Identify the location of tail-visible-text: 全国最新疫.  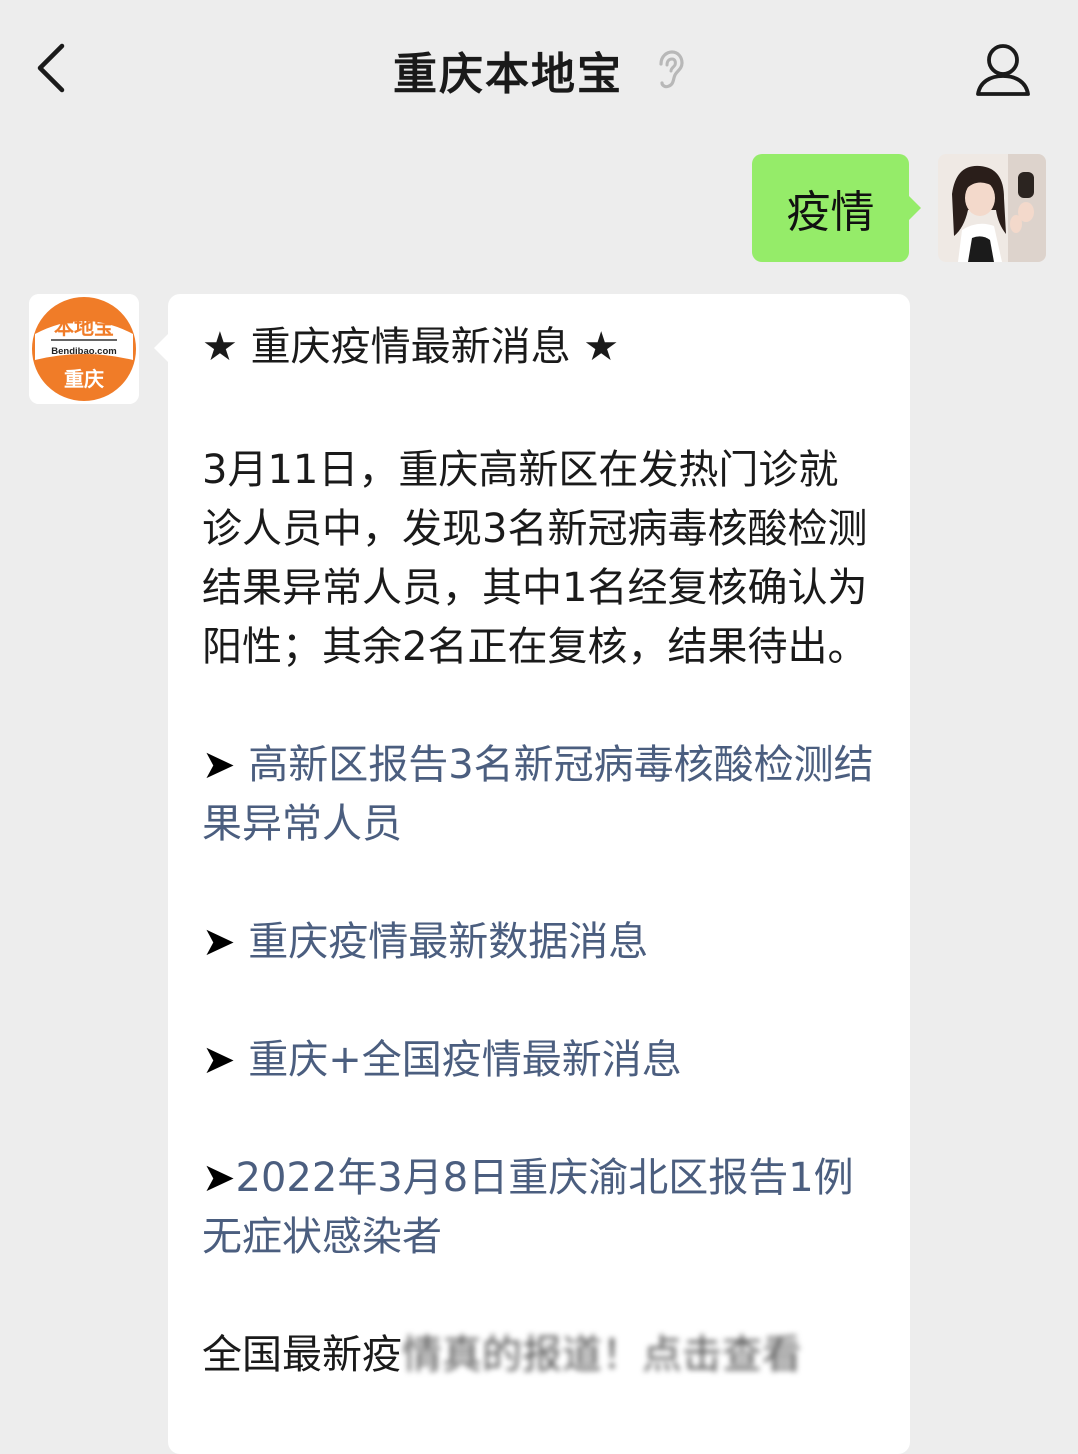
(302, 1355).